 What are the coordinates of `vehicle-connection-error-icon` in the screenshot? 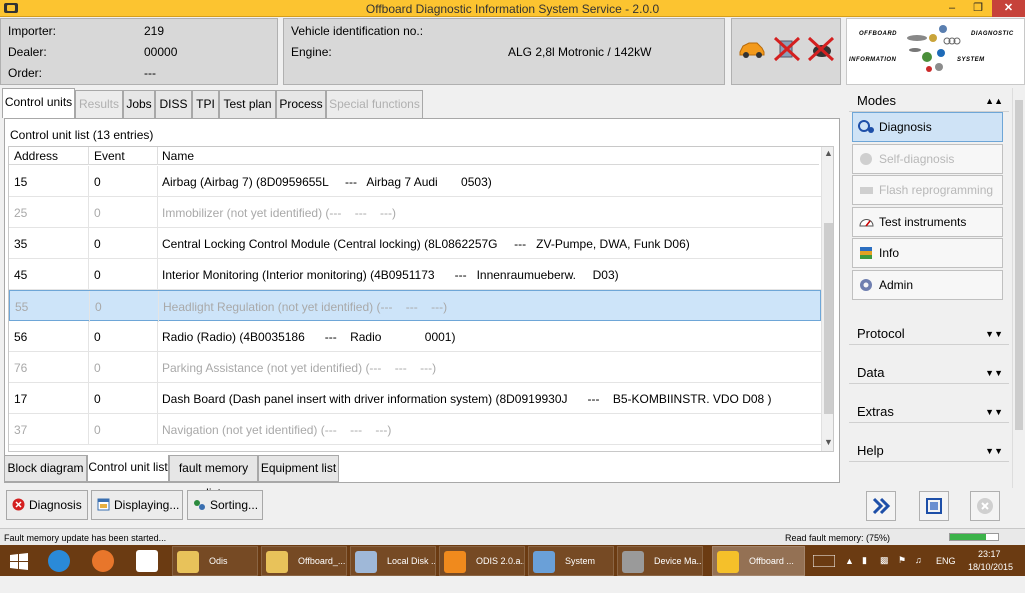 It's located at (787, 49).